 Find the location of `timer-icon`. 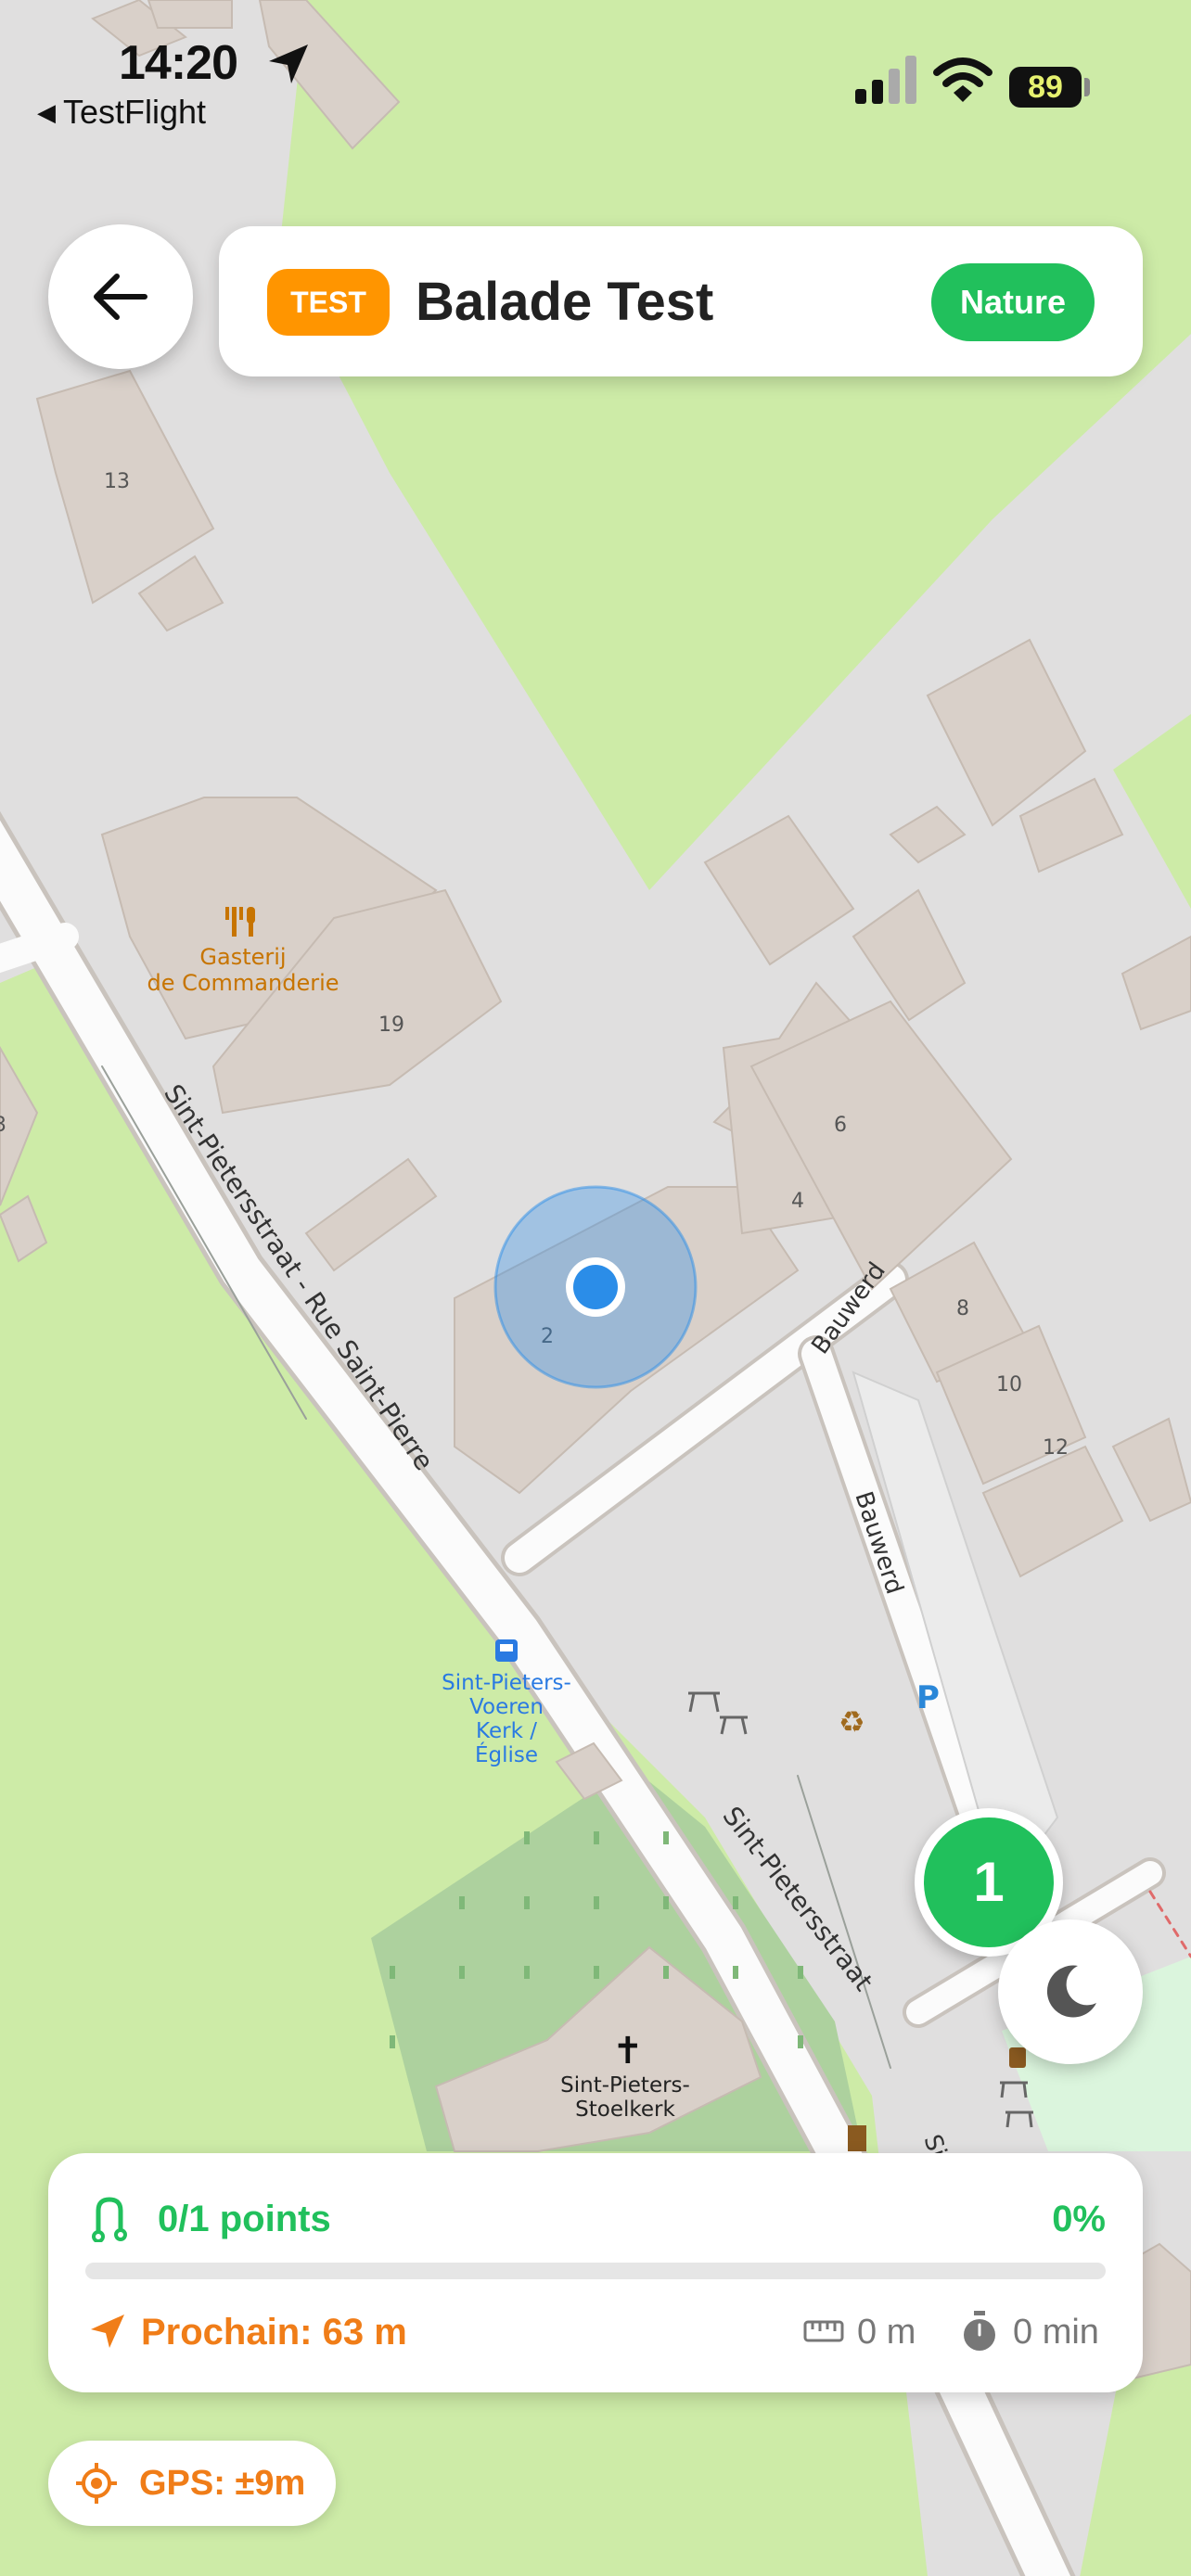

timer-icon is located at coordinates (980, 2331).